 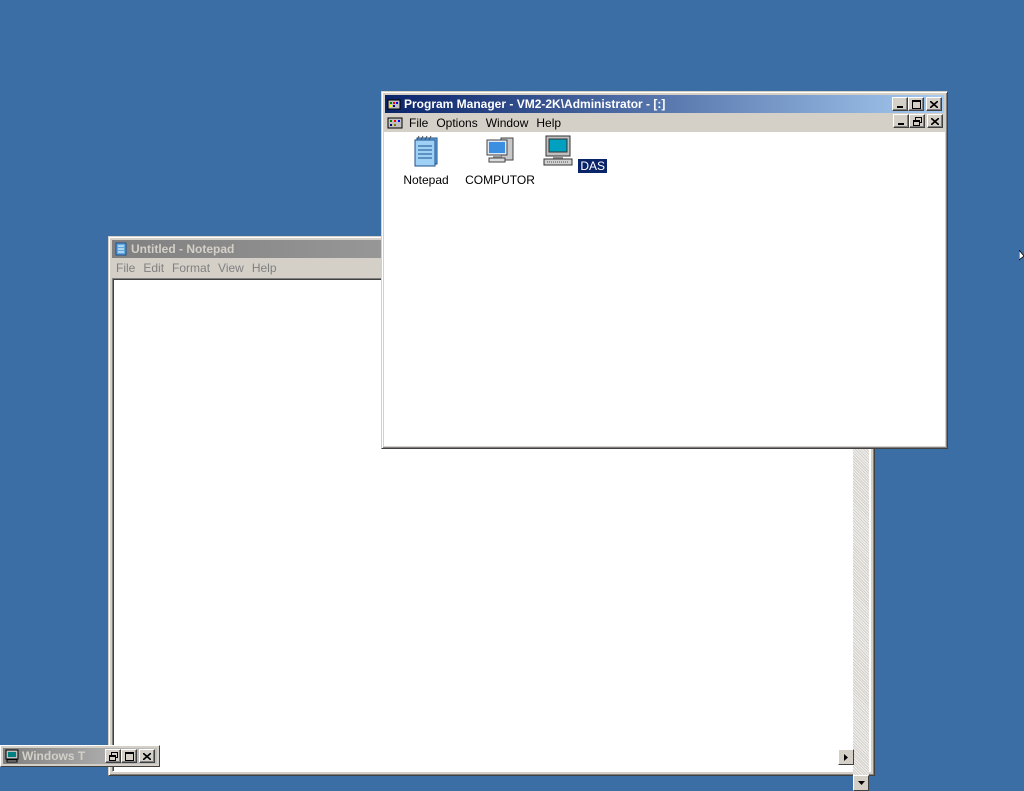 What do you see at coordinates (1021, 255) in the screenshot?
I see `mouse-cursor-icon` at bounding box center [1021, 255].